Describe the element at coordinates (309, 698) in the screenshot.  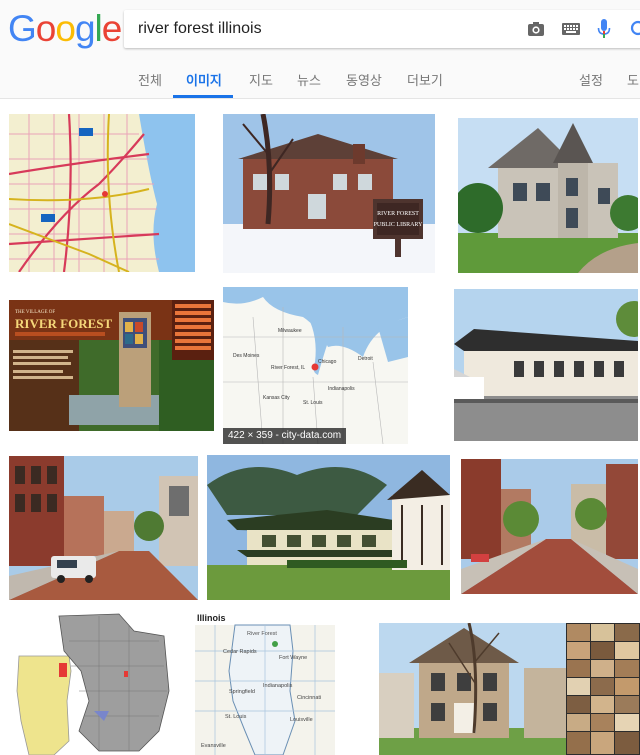
I see `illinois-label-cincinnati: Cincinnati` at that location.